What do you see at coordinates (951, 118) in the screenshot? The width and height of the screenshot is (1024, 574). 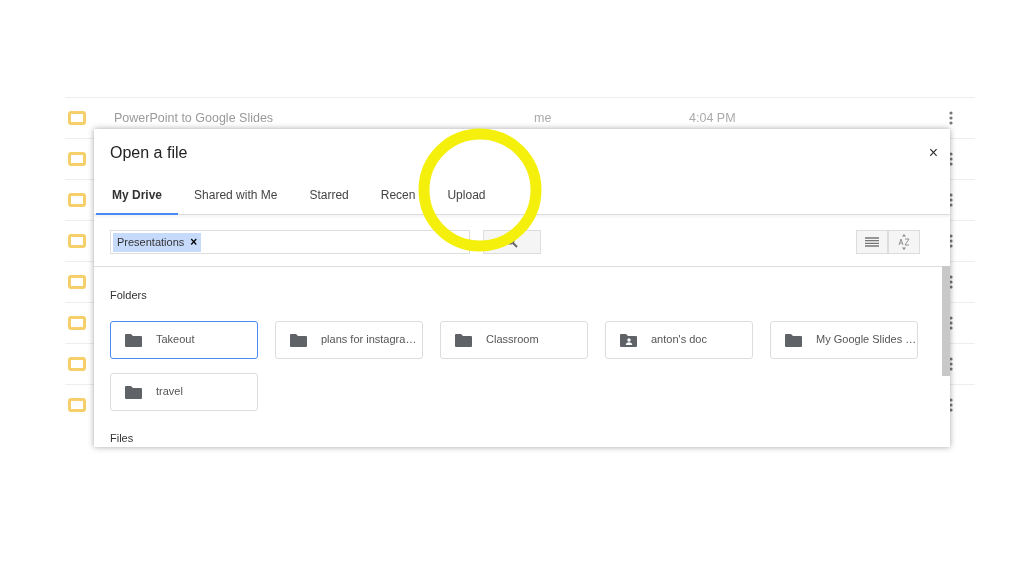 I see `more-options-icon` at bounding box center [951, 118].